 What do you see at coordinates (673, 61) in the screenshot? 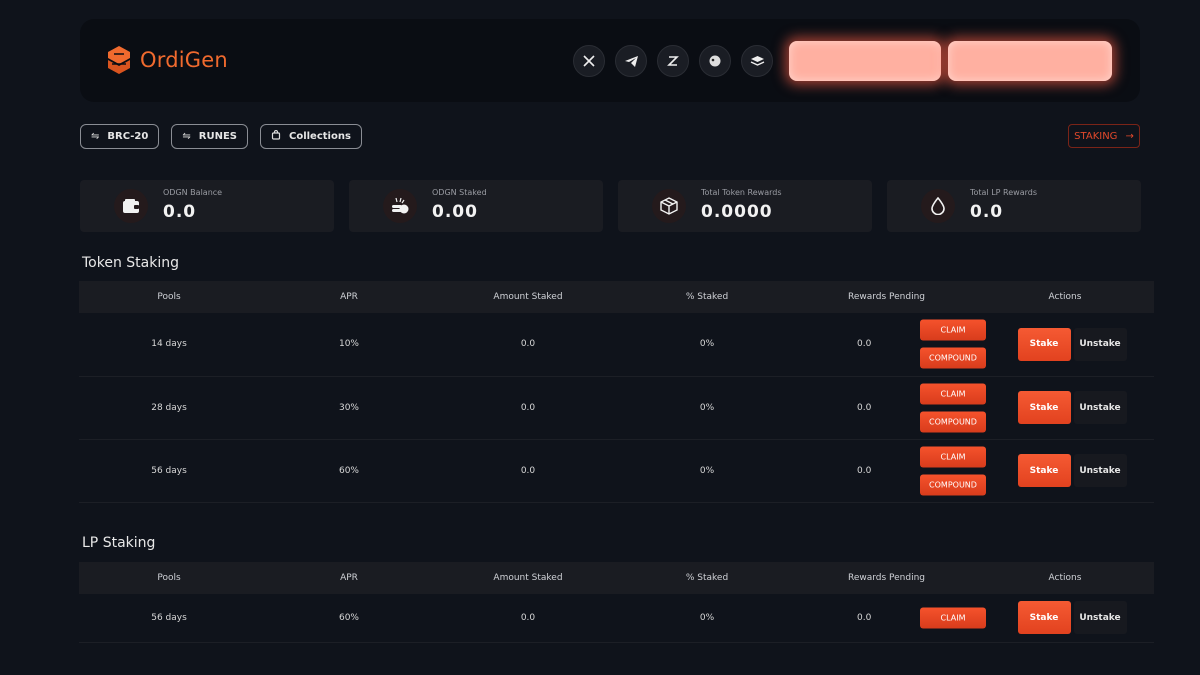
I see `dextools-icon` at bounding box center [673, 61].